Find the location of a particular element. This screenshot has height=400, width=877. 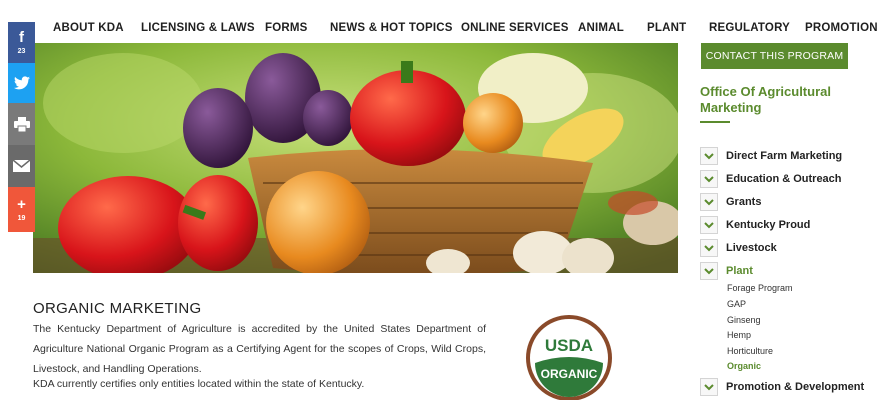

sidebar-item-promotion-development: Promotion & Development is located at coordinates (782, 387).